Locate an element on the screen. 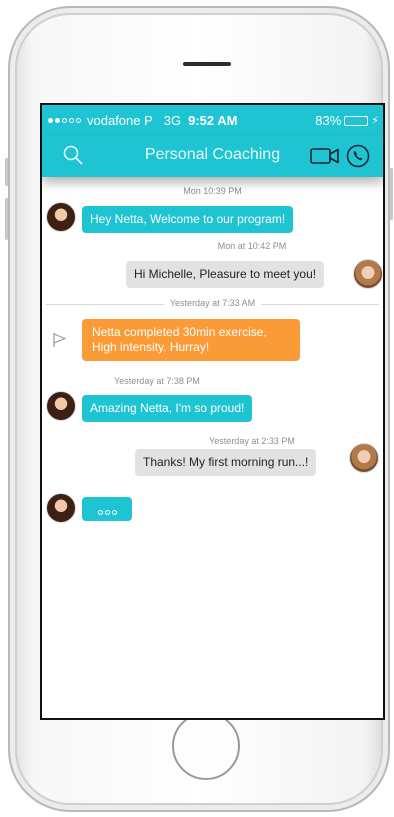 Image resolution: width=394 pixels, height=817 pixels. nav-bar: Personal Coaching is located at coordinates (212, 156).